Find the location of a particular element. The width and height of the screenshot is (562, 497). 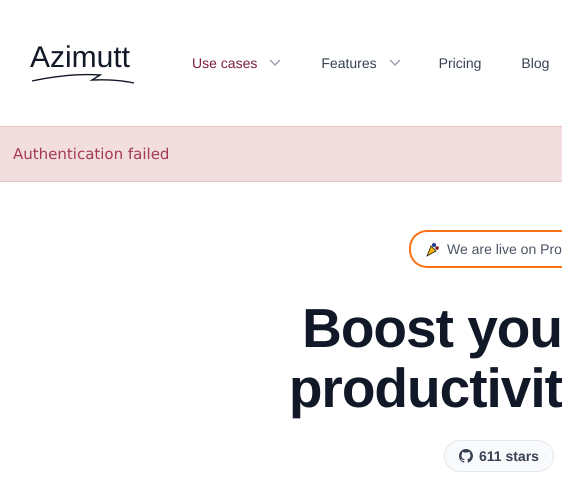

hero-title-line: productivit is located at coordinates (425, 388).